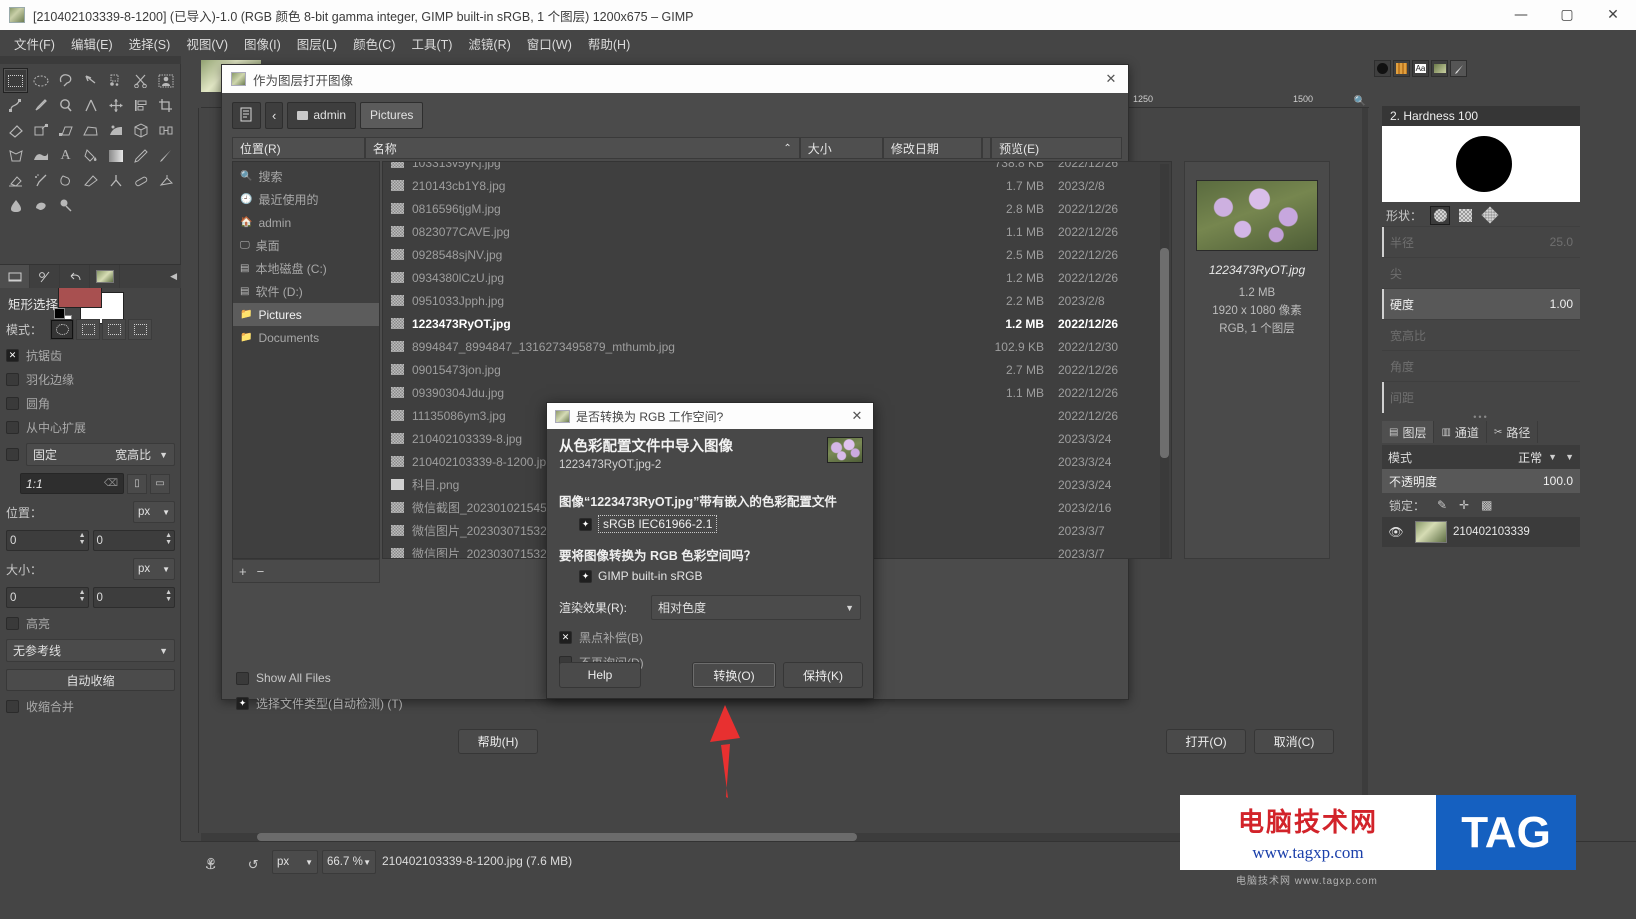  What do you see at coordinates (165, 130) in the screenshot?
I see `flip-tool-icon` at bounding box center [165, 130].